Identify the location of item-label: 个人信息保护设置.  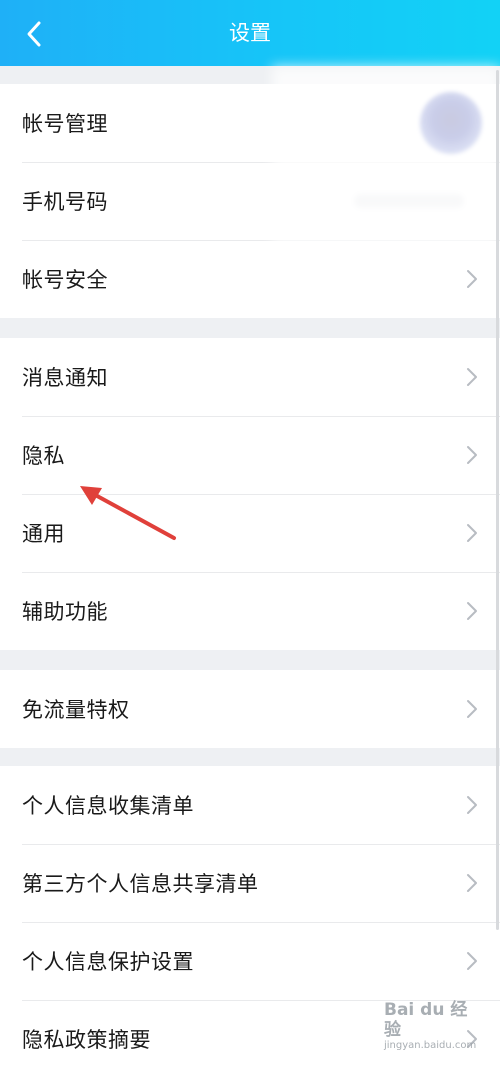
(108, 962).